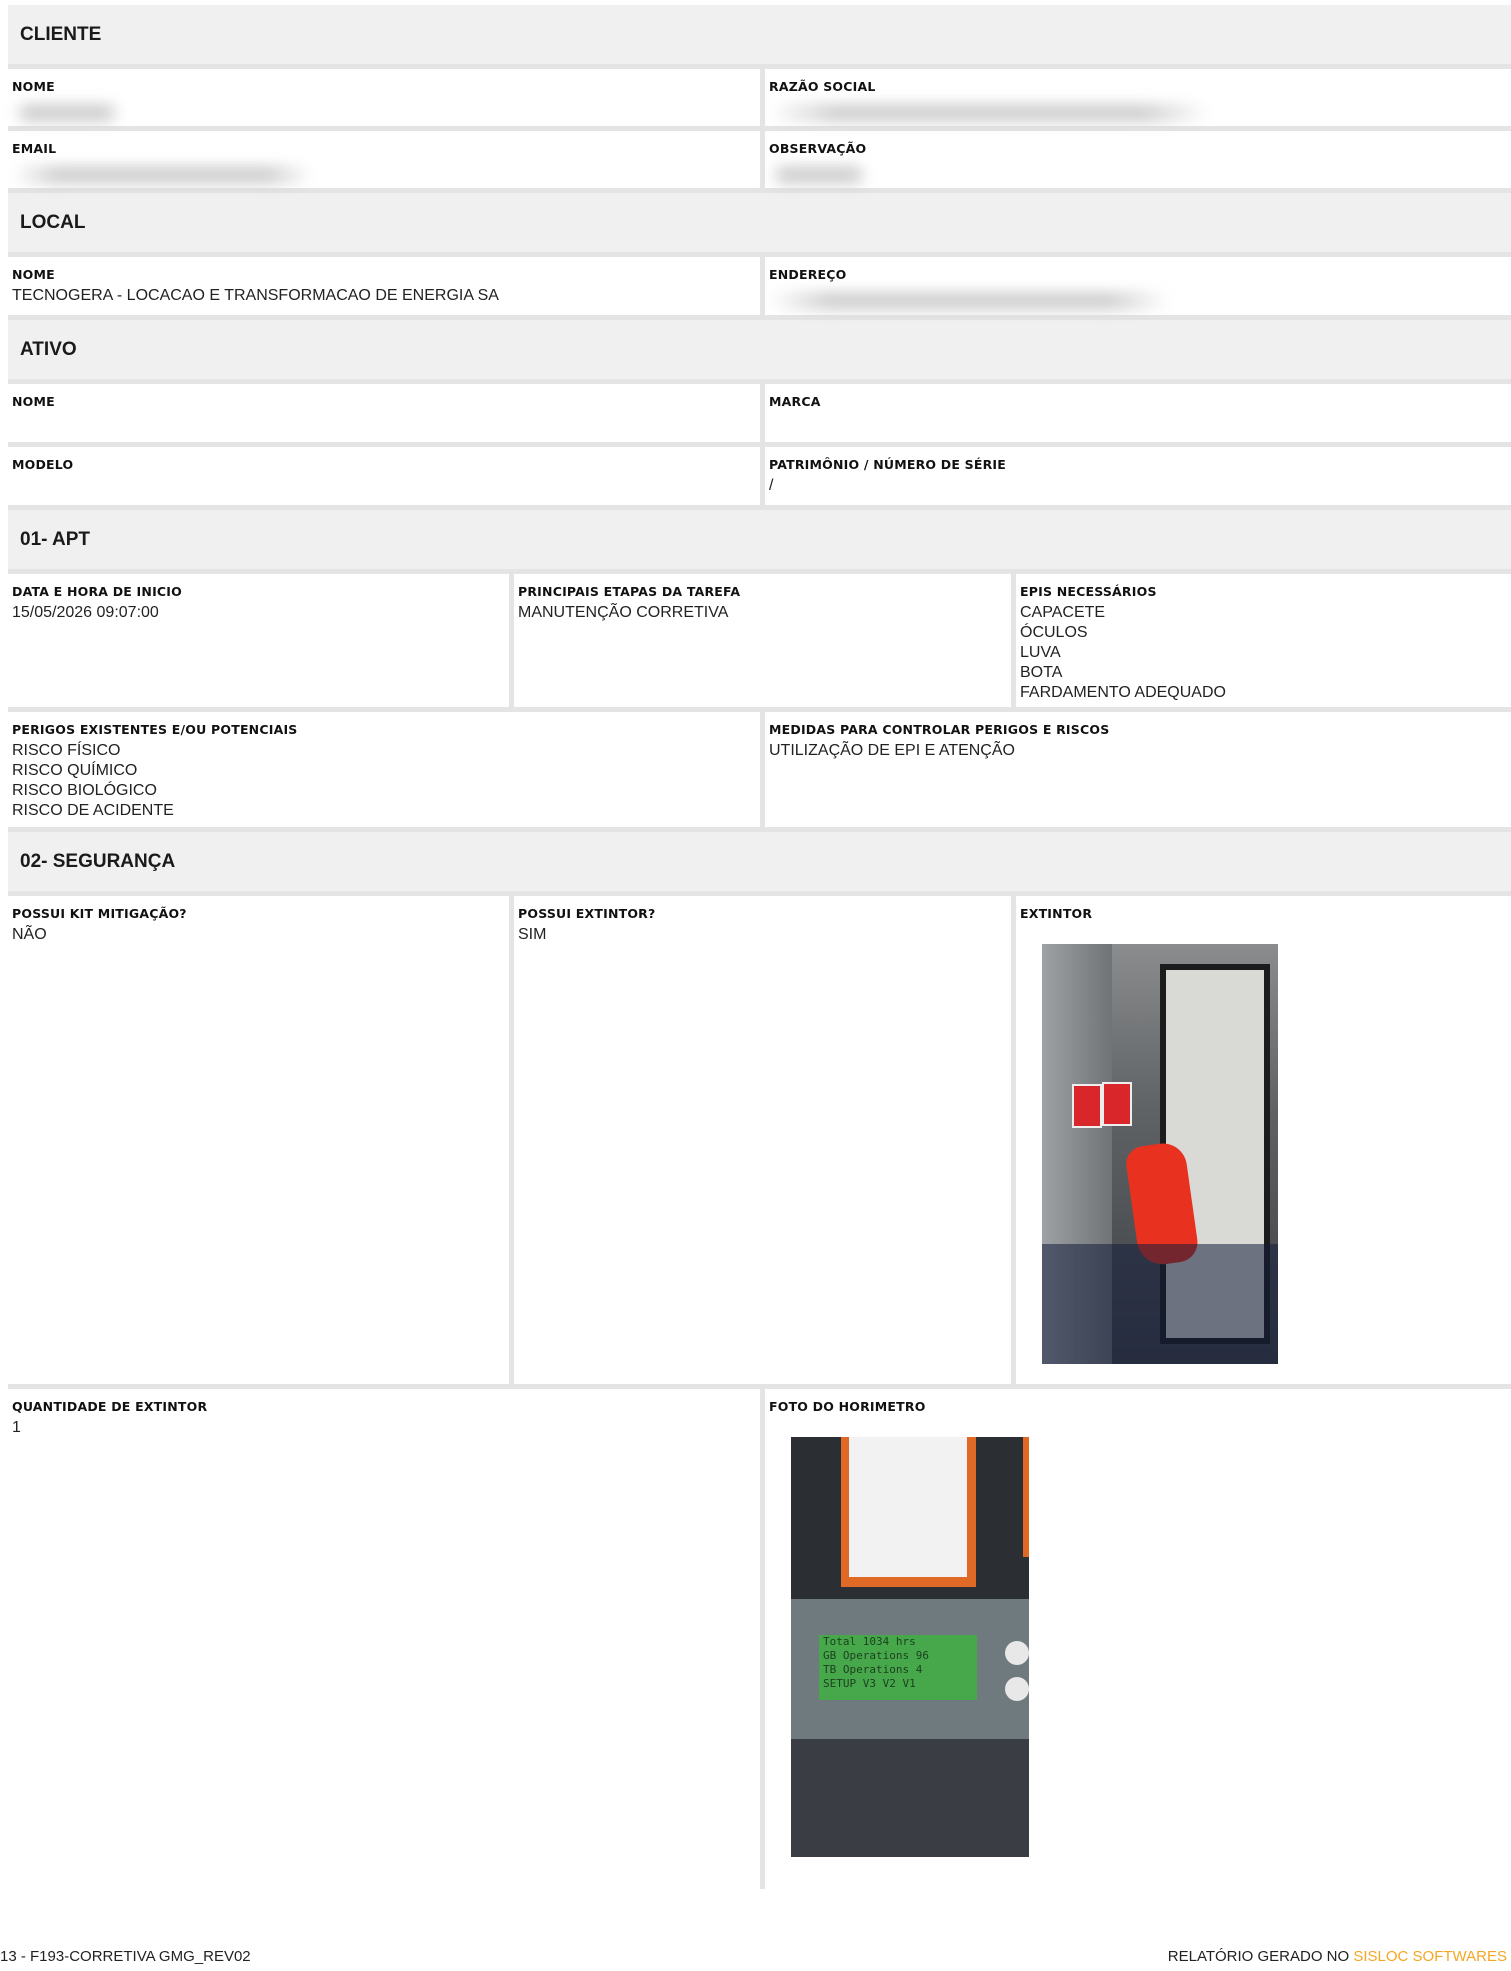 The width and height of the screenshot is (1511, 1971). I want to click on section-apt-header: 01- APT, so click(759, 542).